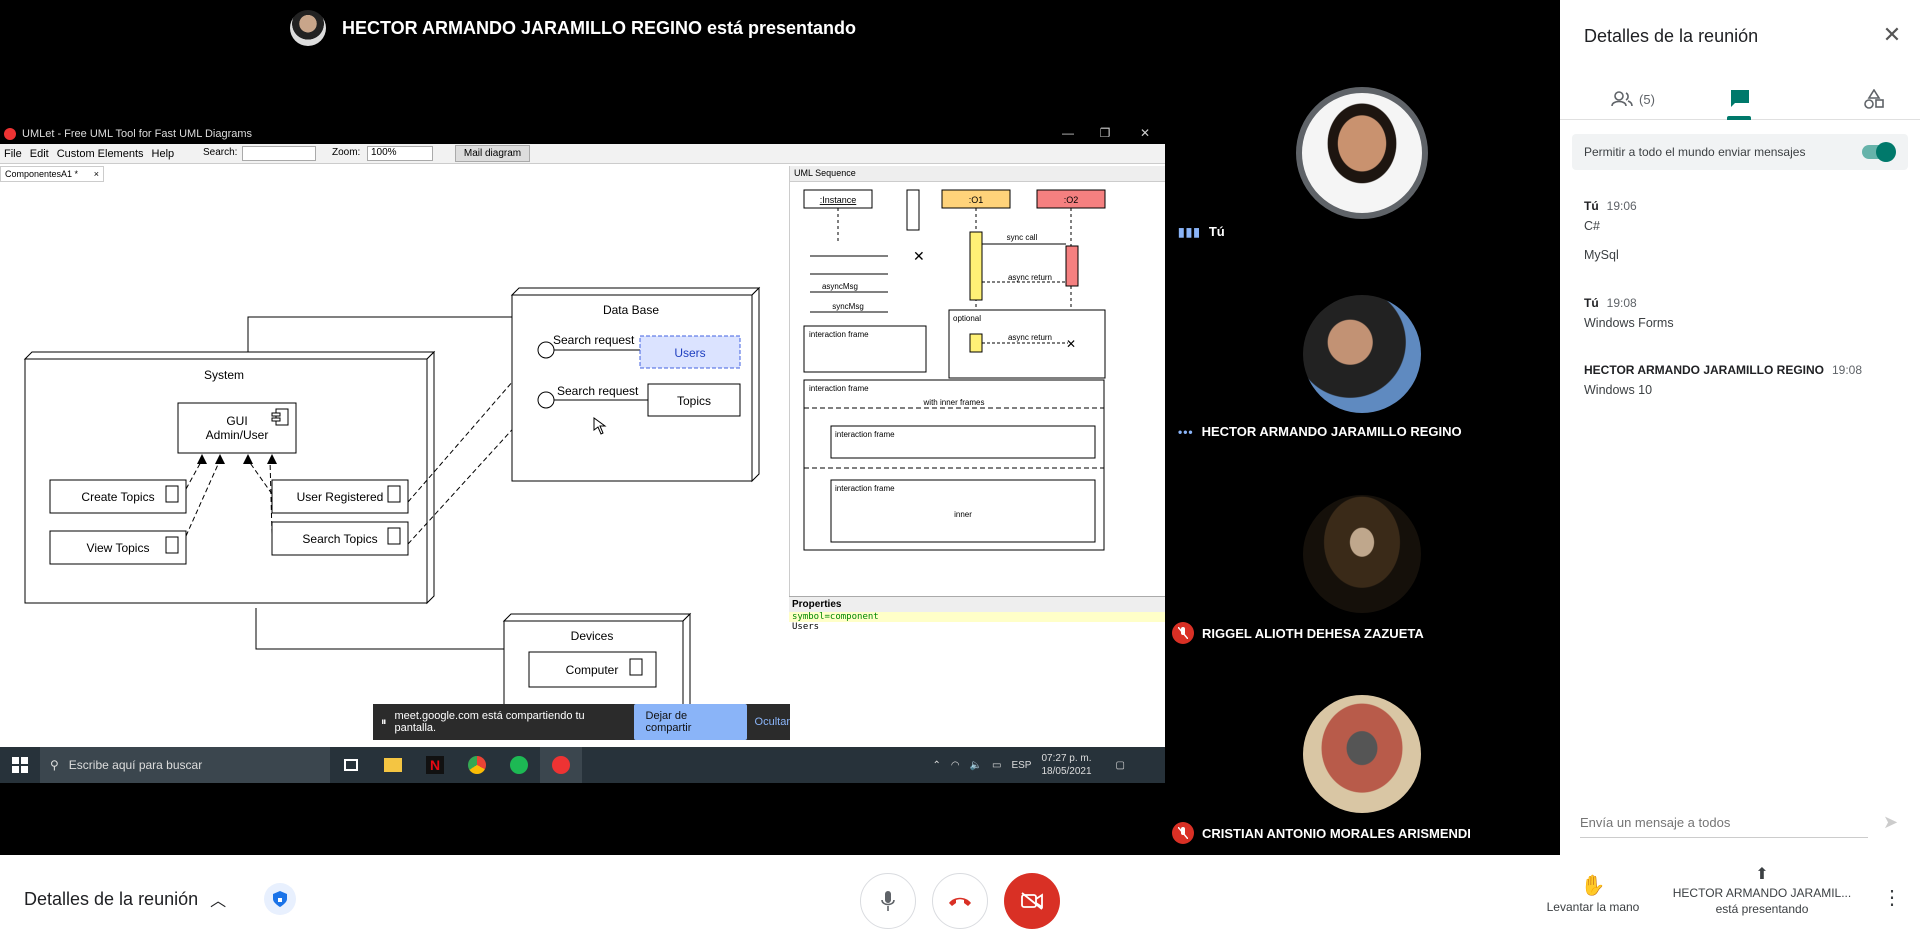  Describe the element at coordinates (1068, 134) in the screenshot. I see `minimize-icon: —` at that location.